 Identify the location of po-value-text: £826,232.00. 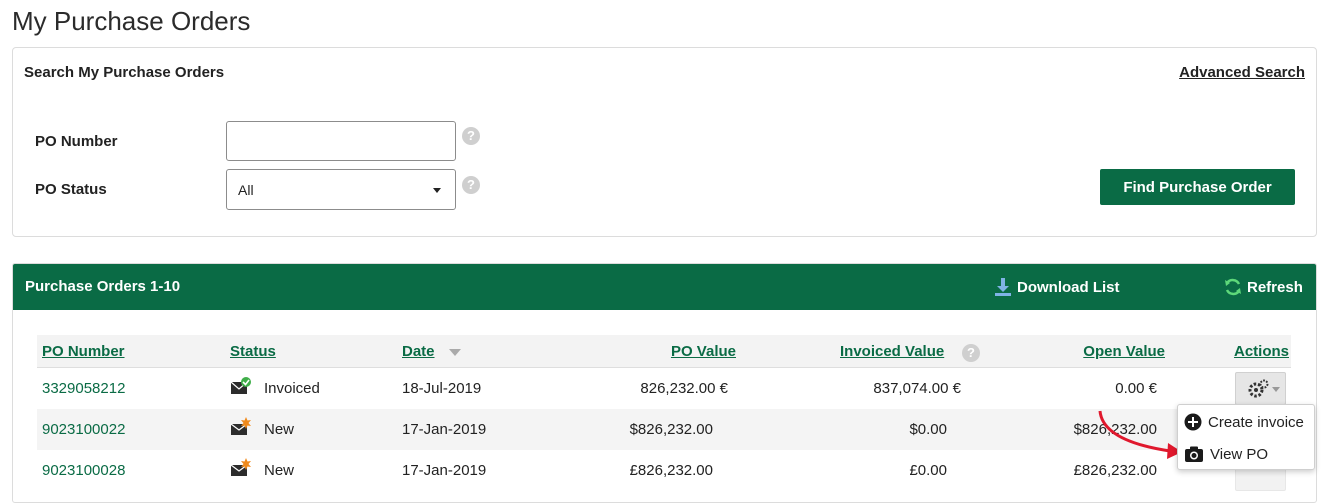
(671, 470).